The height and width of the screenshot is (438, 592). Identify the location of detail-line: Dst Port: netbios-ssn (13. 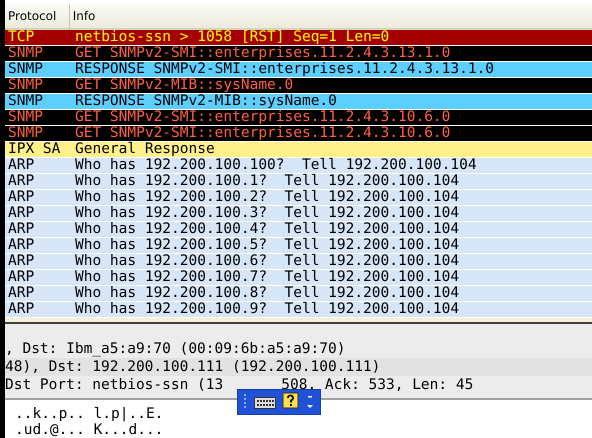
(114, 385).